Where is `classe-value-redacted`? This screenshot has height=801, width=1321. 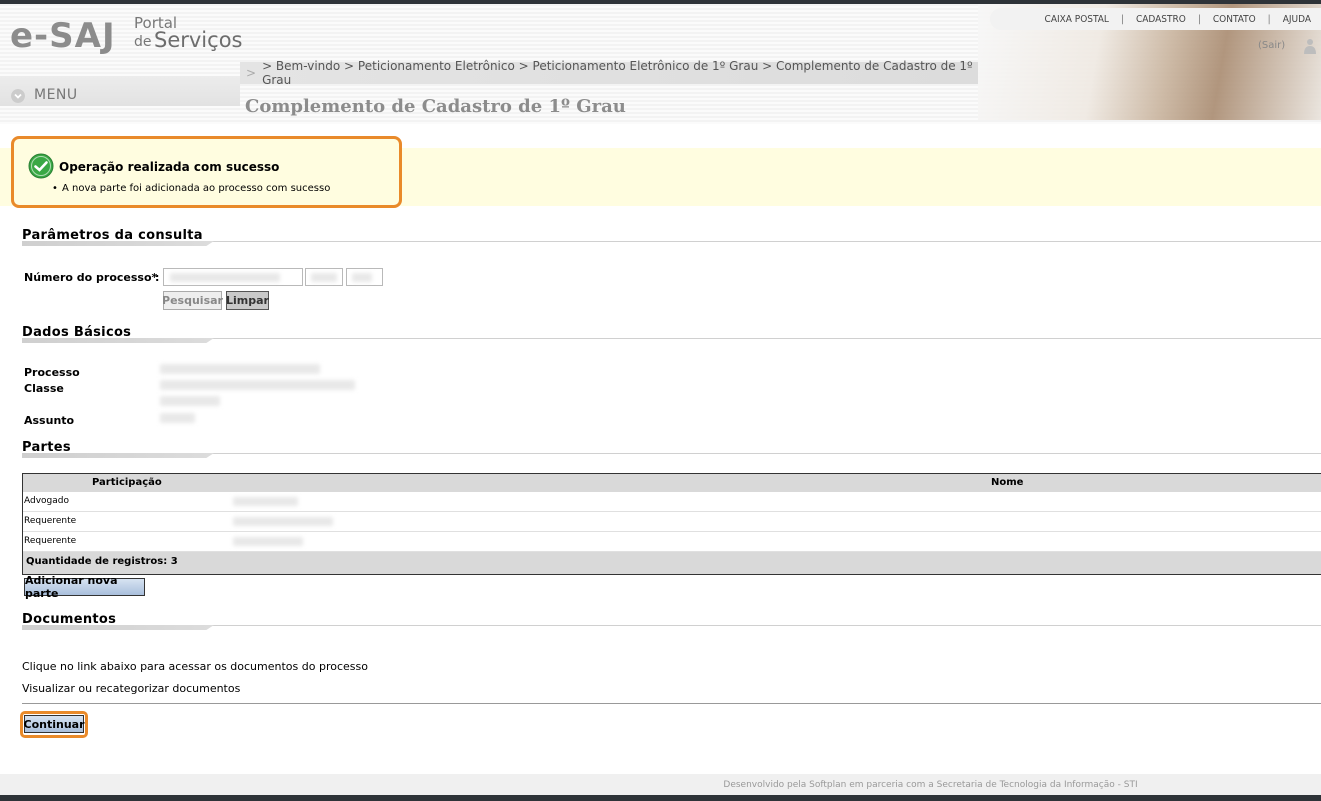 classe-value-redacted is located at coordinates (257, 385).